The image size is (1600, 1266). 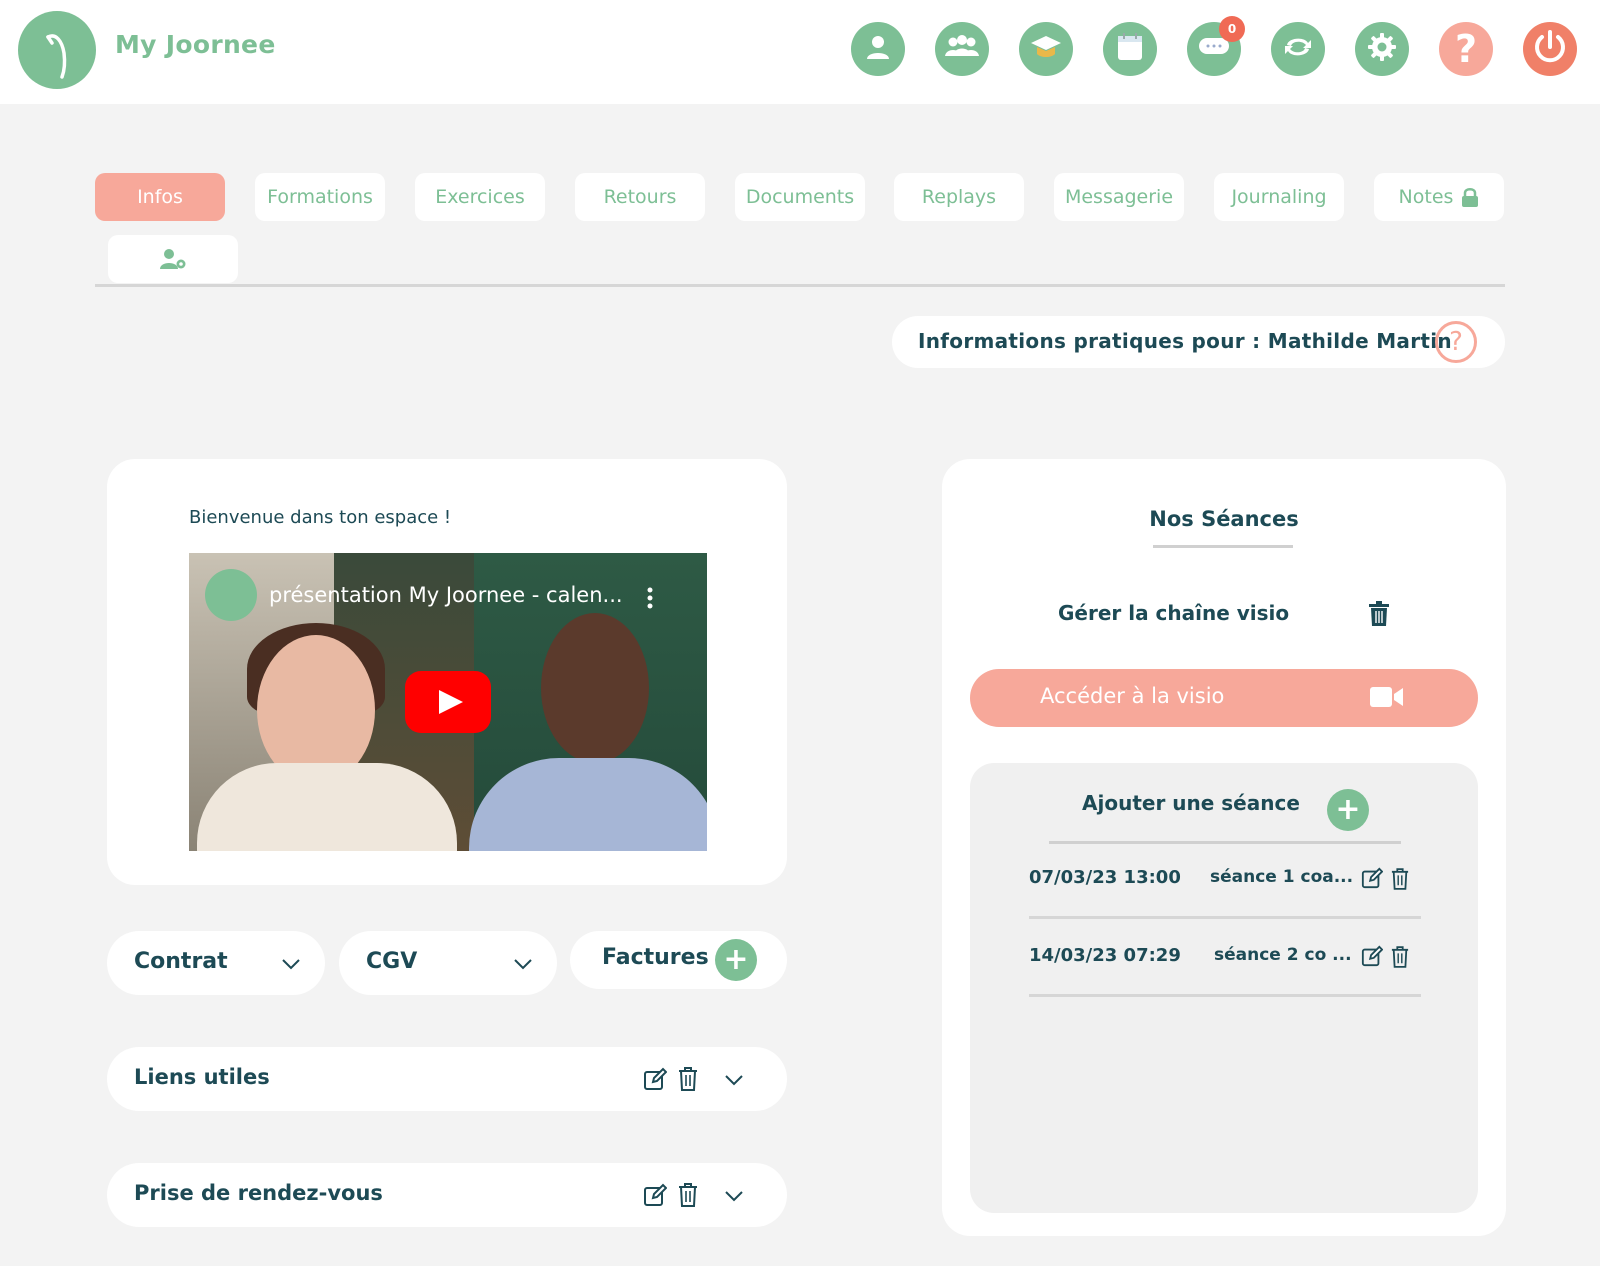 What do you see at coordinates (480, 197) in the screenshot?
I see `tab-exercices: Exercices` at bounding box center [480, 197].